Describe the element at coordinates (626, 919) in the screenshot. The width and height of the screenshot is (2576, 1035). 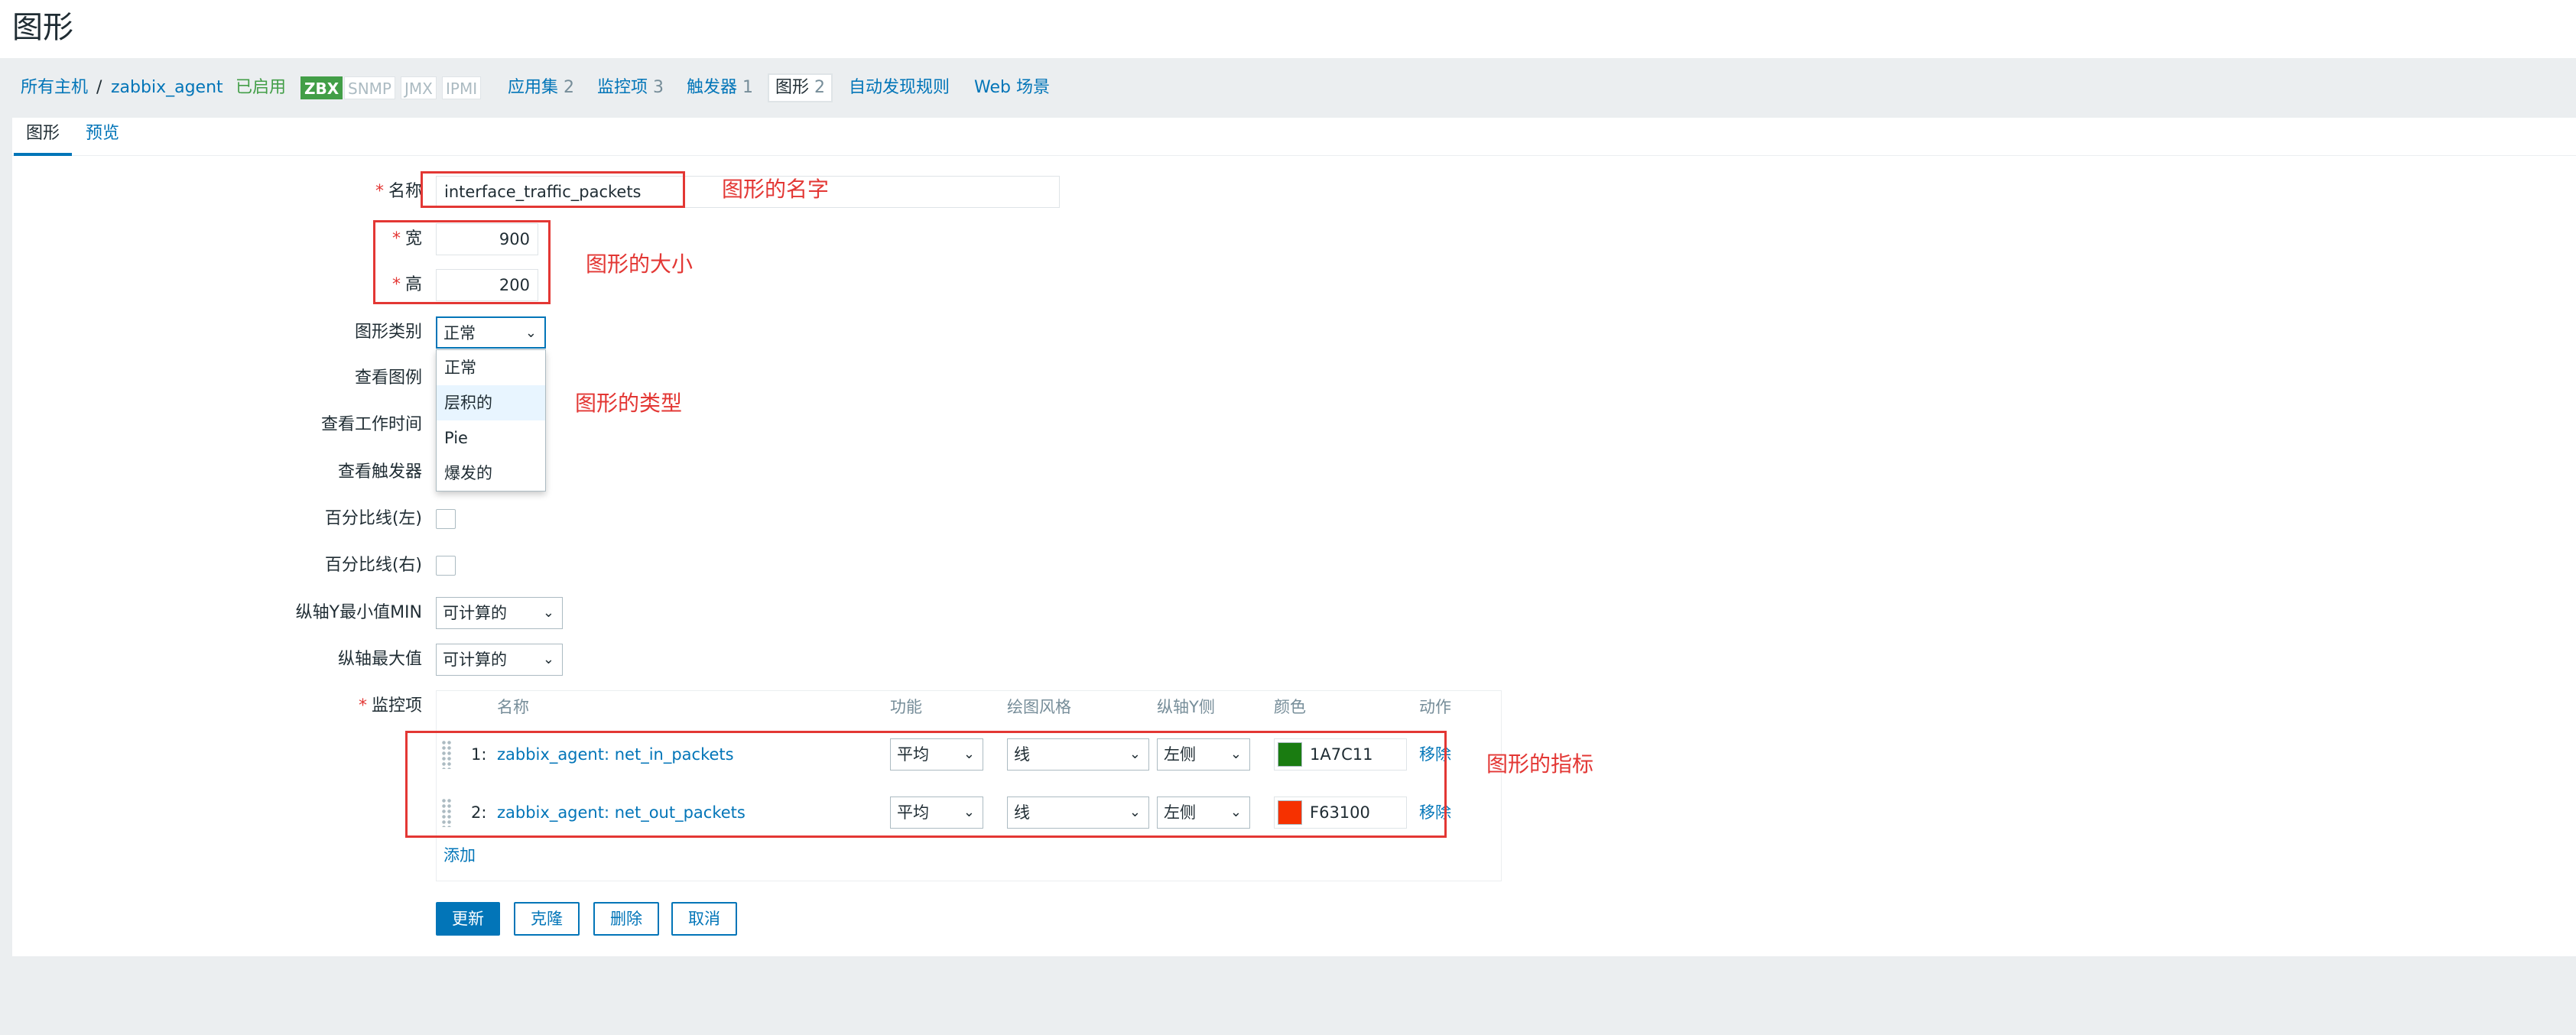
I see `delete-button: 删除` at that location.